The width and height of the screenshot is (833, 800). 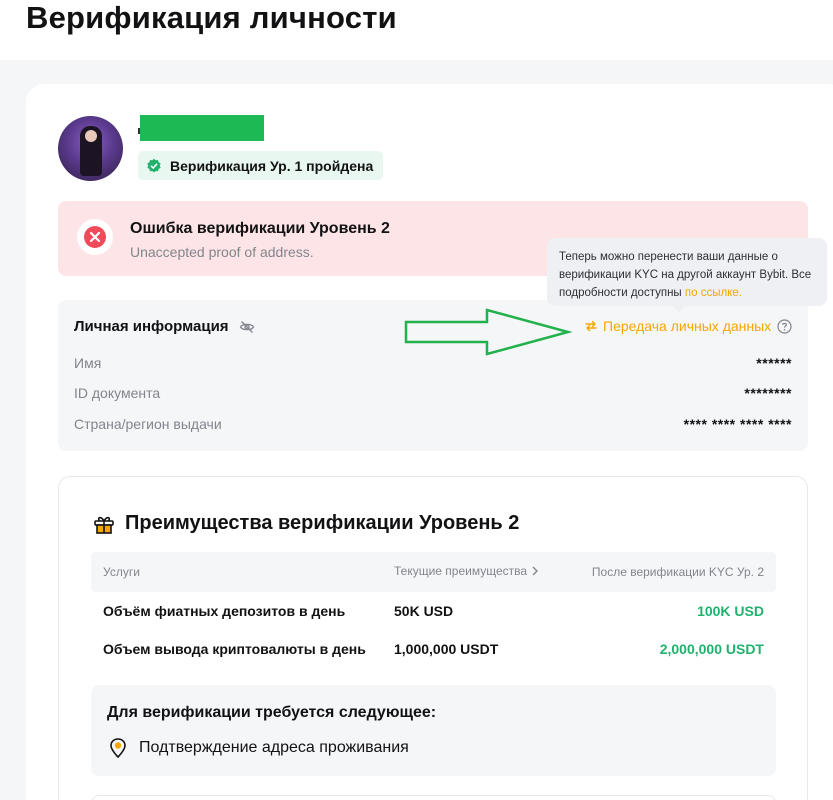 I want to click on row-current: 1,000,000 USDT, so click(x=446, y=649).